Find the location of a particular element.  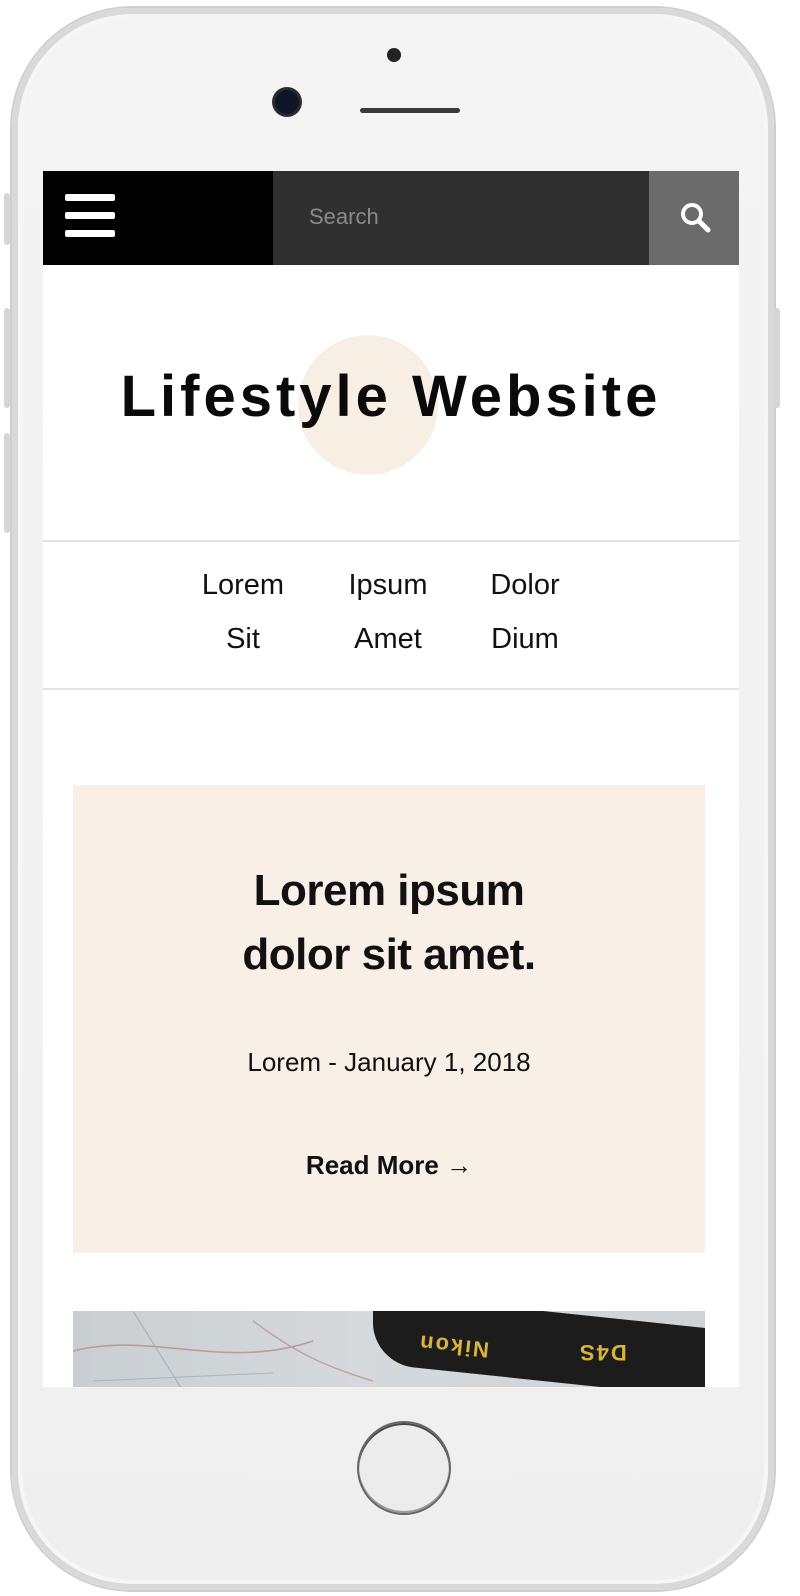

earpiece-speaker is located at coordinates (410, 110).